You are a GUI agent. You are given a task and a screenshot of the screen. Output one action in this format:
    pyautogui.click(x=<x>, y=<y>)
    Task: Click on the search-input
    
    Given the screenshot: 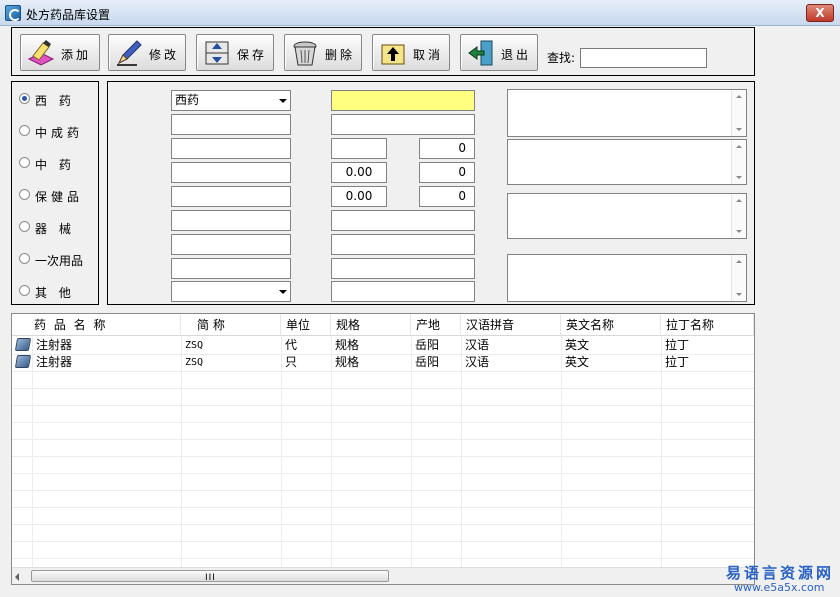 What is the action you would take?
    pyautogui.click(x=643, y=58)
    